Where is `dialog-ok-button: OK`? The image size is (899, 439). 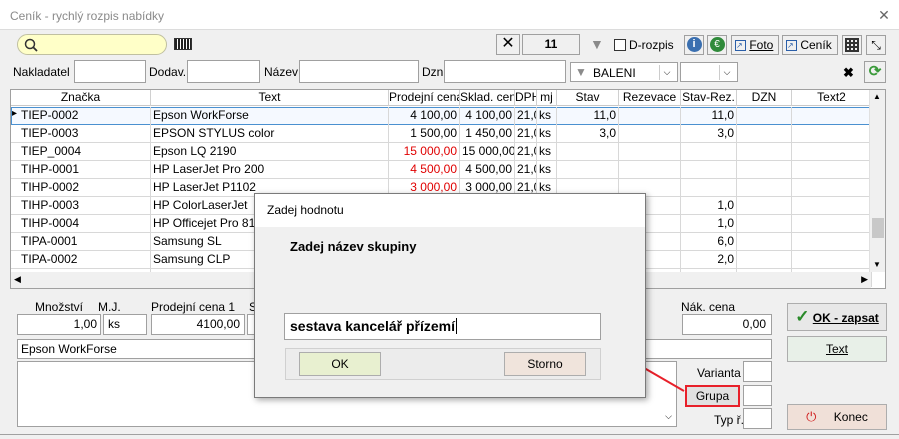
dialog-ok-button: OK is located at coordinates (340, 364).